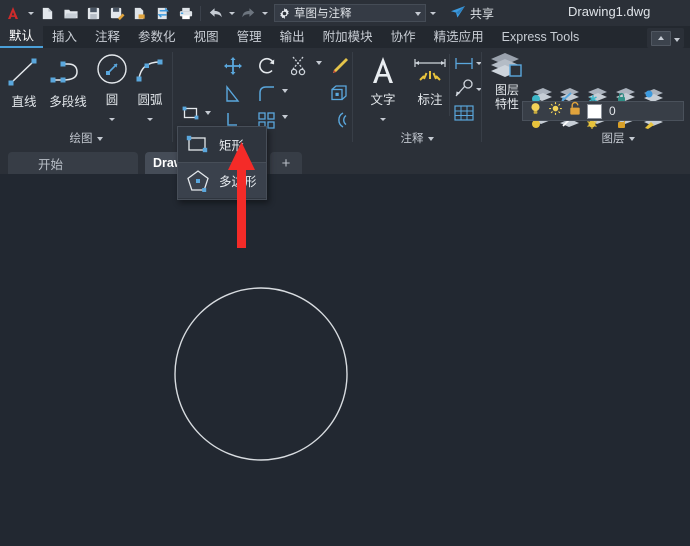 This screenshot has height=546, width=690. Describe the element at coordinates (215, 13) in the screenshot. I see `undo-icon` at that location.